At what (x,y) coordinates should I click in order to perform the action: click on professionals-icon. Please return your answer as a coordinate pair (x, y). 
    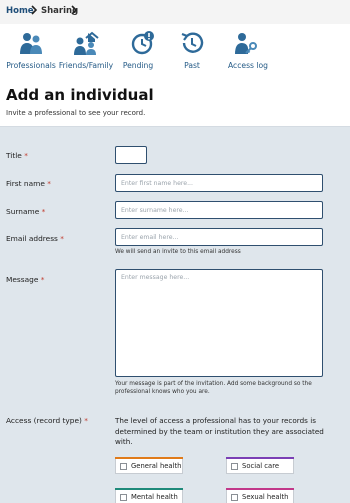
    Looking at the image, I should click on (31, 43).